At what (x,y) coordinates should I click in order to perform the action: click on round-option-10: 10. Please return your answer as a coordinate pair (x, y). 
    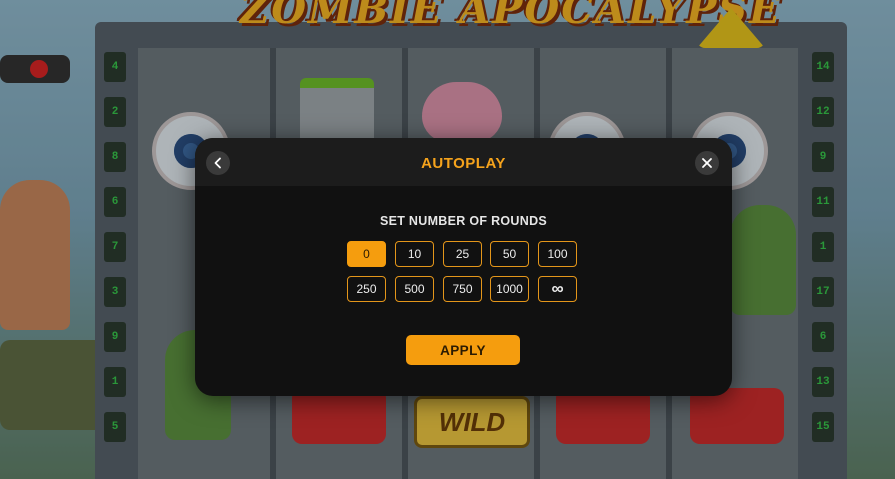
    Looking at the image, I should click on (414, 254).